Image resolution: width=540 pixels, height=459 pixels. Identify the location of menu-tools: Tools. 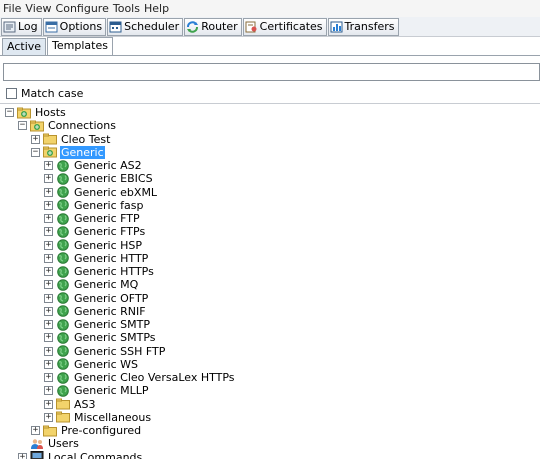
(127, 8).